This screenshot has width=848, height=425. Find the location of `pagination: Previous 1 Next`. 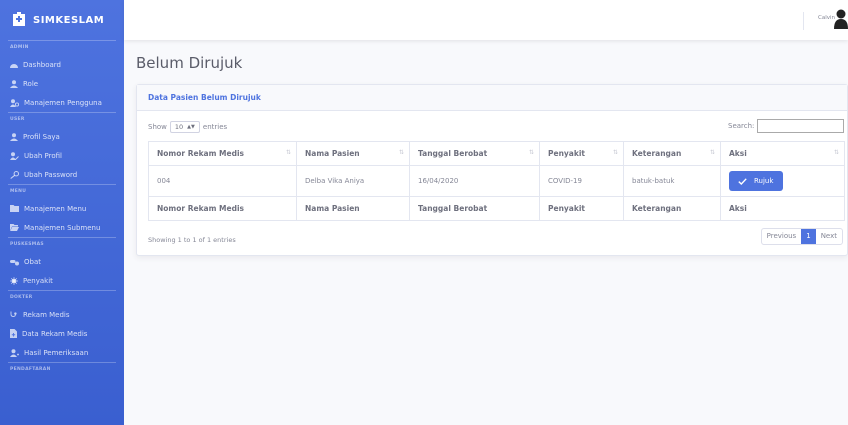

pagination: Previous 1 Next is located at coordinates (801, 236).